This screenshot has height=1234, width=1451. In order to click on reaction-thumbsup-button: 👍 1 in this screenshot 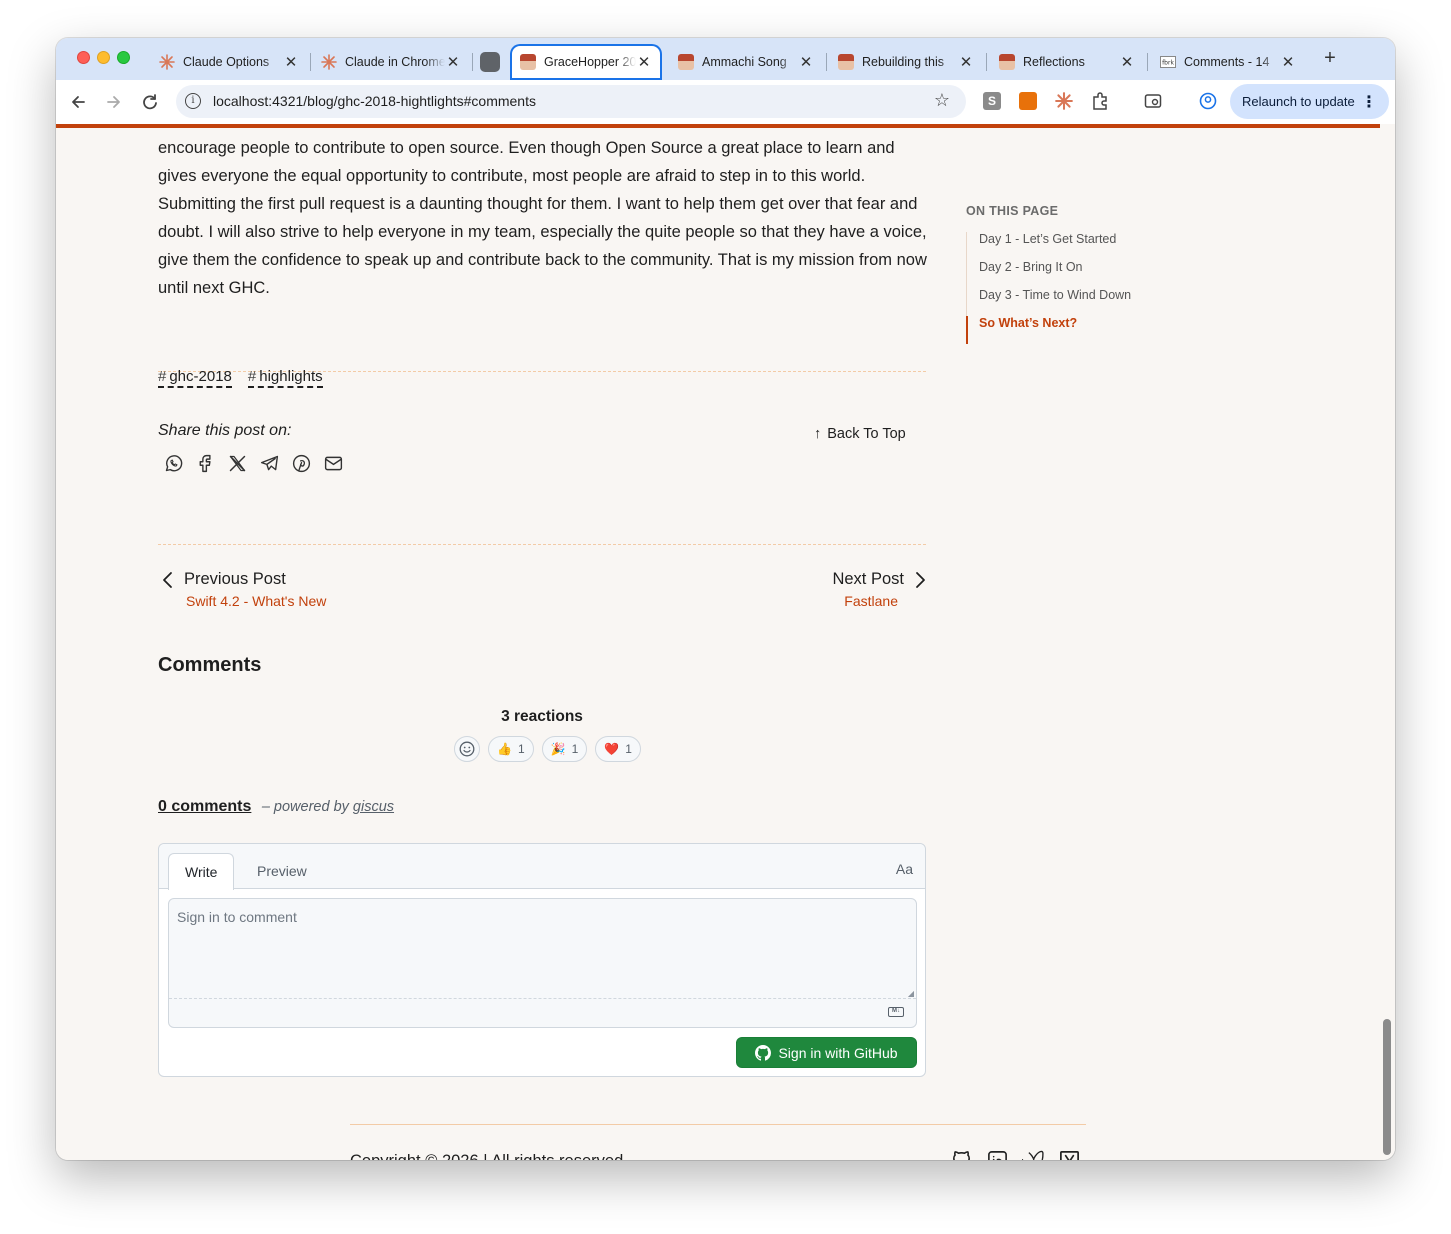, I will do `click(511, 749)`.